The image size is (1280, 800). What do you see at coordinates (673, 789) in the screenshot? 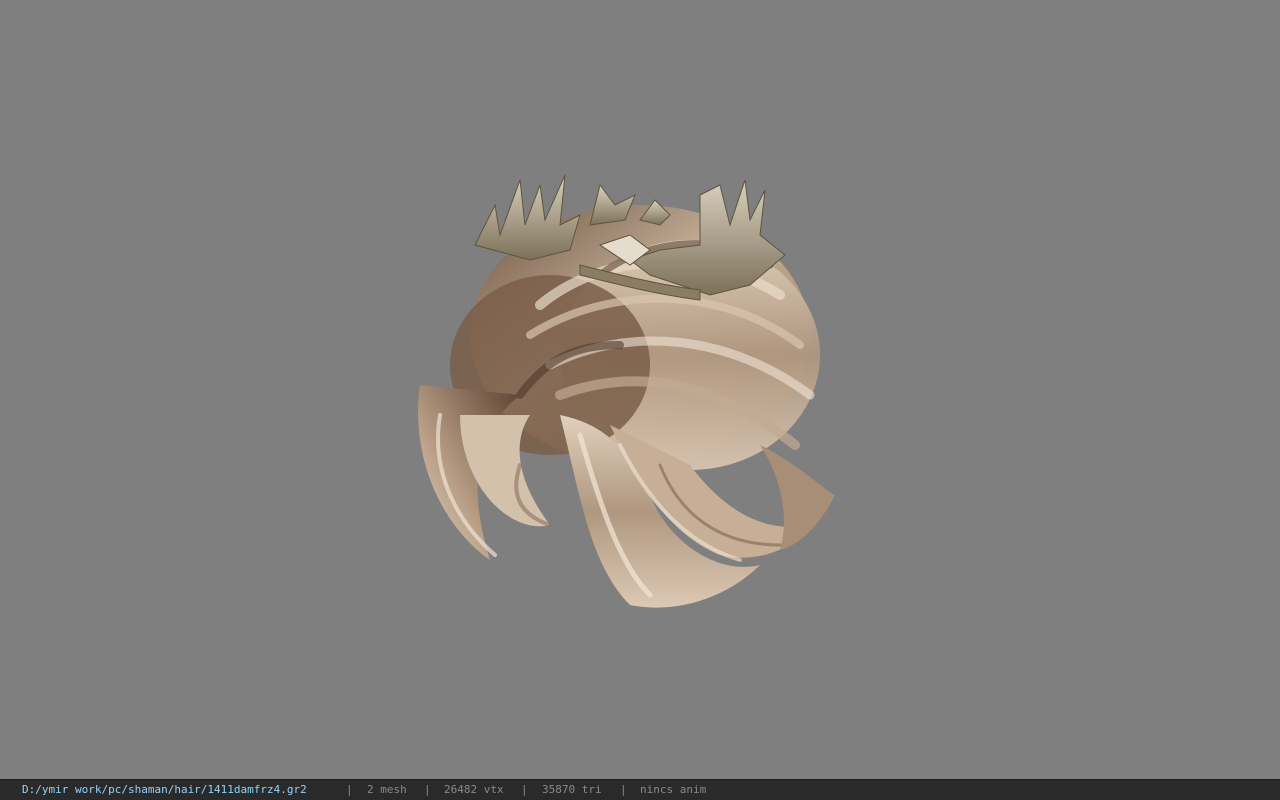
I see `animation-status-label: nincs anim` at bounding box center [673, 789].